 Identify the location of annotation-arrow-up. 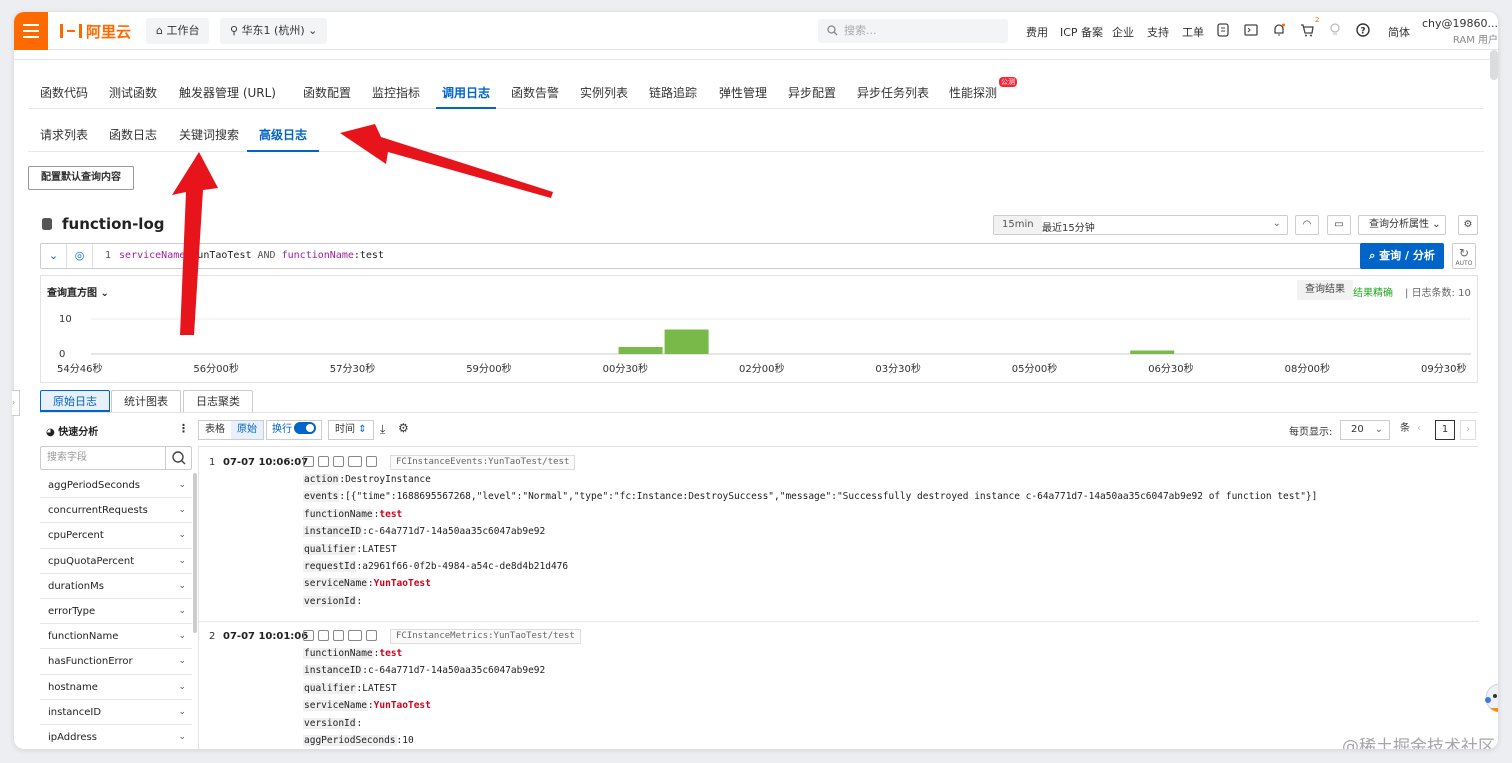
(195, 243).